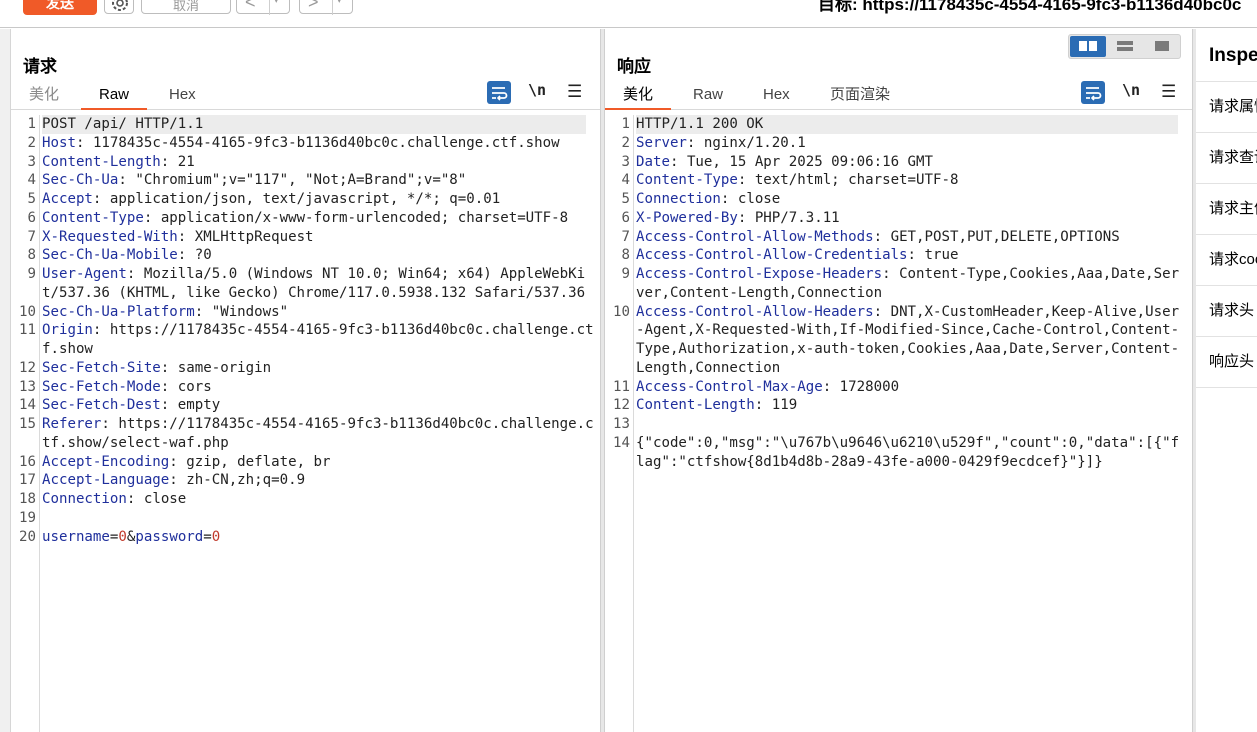  What do you see at coordinates (1125, 46) in the screenshot?
I see `stacked-layout-button` at bounding box center [1125, 46].